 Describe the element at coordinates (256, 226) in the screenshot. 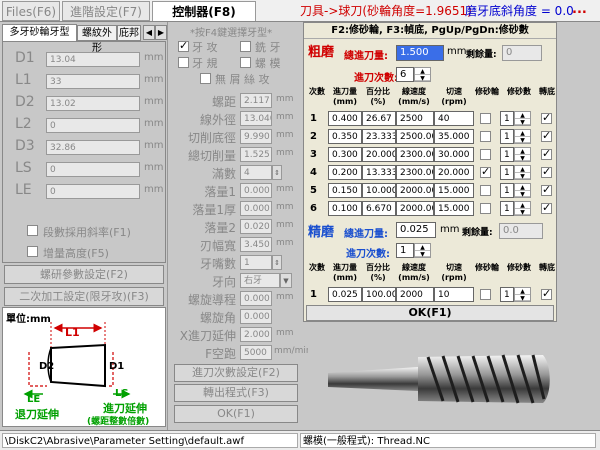

I see `param-field: 0.020` at that location.